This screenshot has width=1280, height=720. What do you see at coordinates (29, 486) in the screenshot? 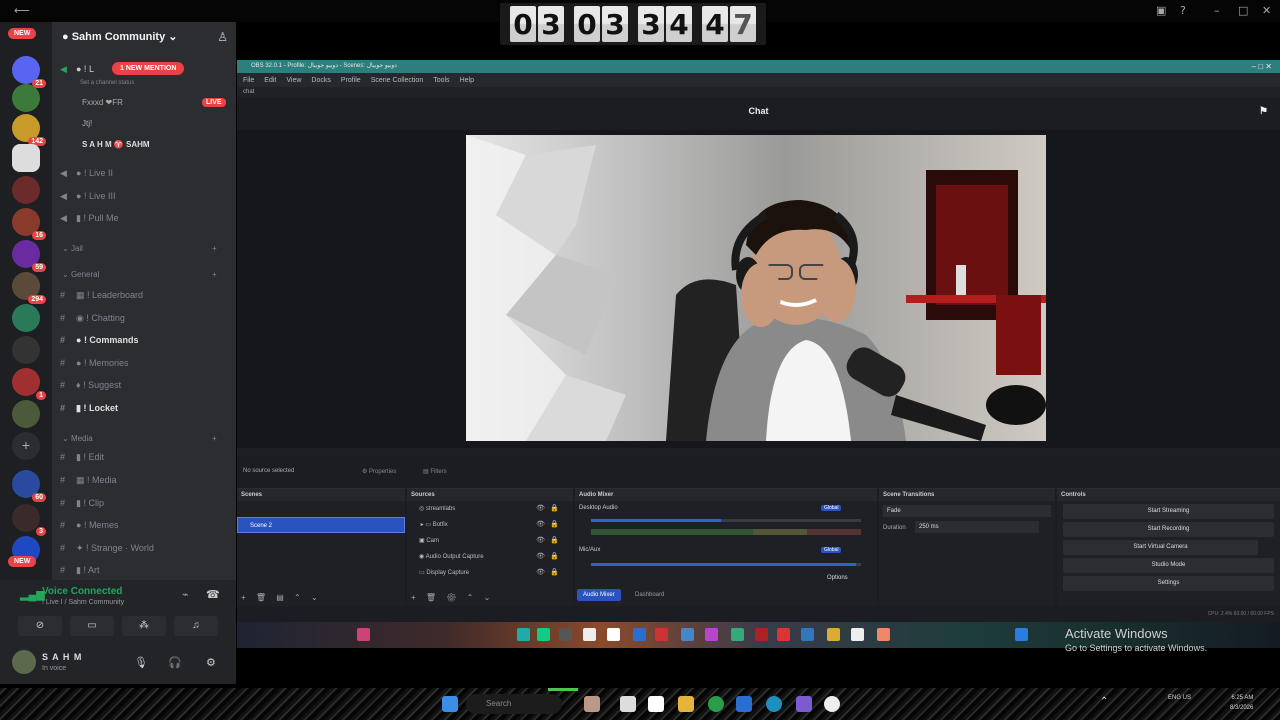
I see `server-icon: 60` at bounding box center [29, 486].